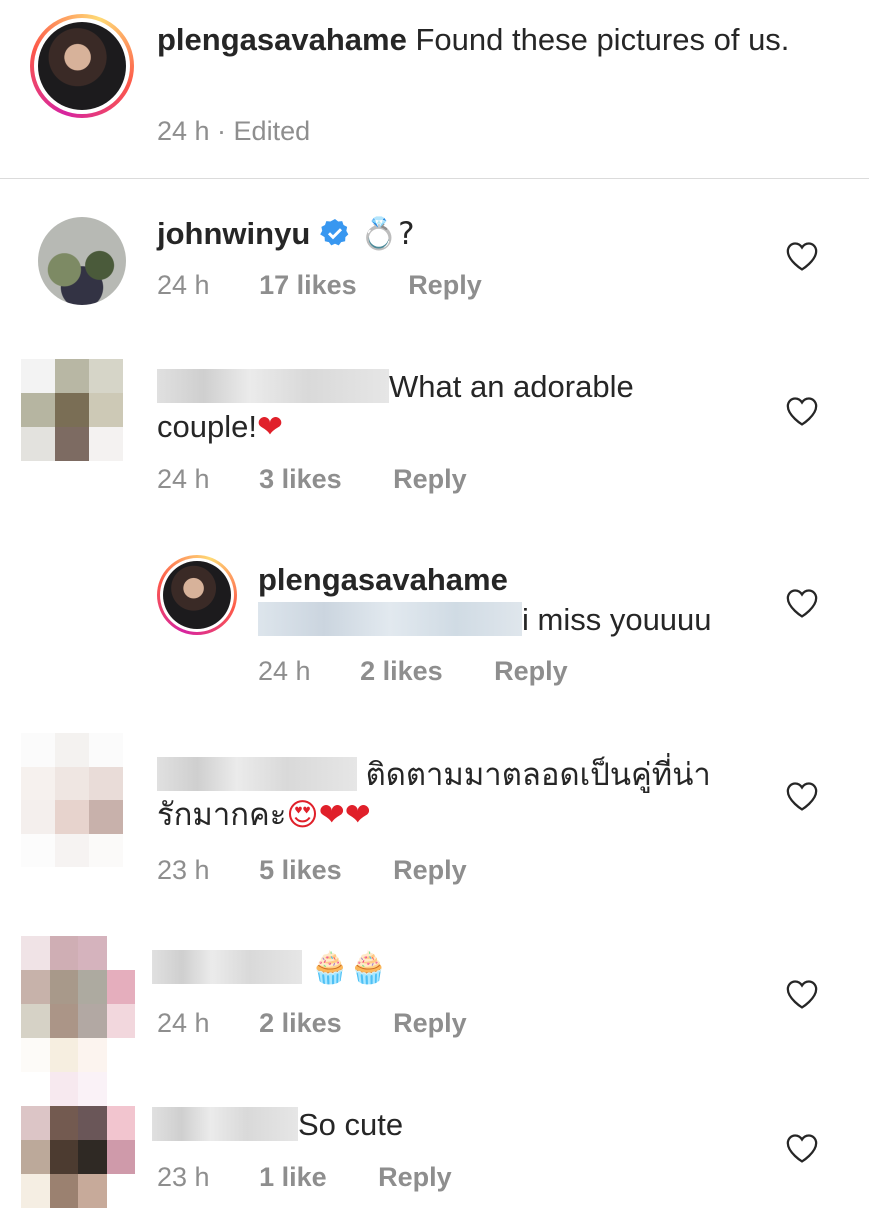 The height and width of the screenshot is (1215, 869). Describe the element at coordinates (518, 600) in the screenshot. I see `comment-text: plengasavahame i miss youuuu` at that location.